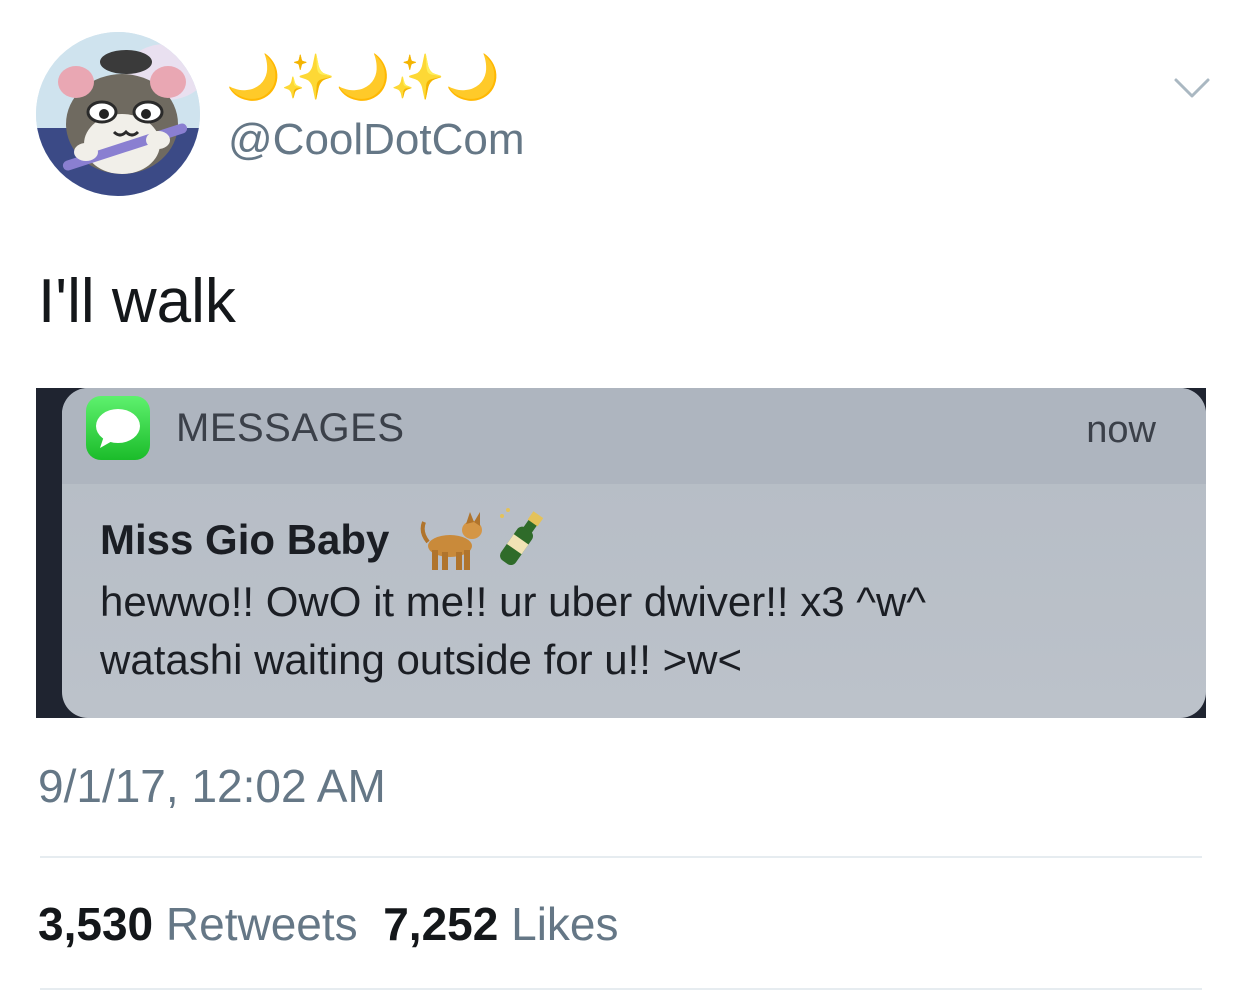 Image resolution: width=1242 pixels, height=995 pixels. What do you see at coordinates (376, 140) in the screenshot?
I see `user-handle: @CoolDotCom` at bounding box center [376, 140].